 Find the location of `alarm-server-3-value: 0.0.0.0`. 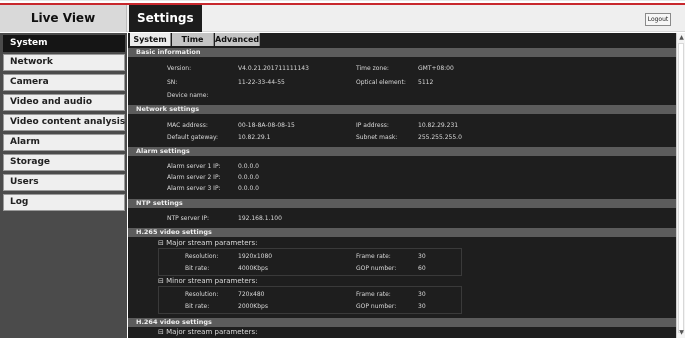

alarm-server-3-value: 0.0.0.0 is located at coordinates (248, 188).